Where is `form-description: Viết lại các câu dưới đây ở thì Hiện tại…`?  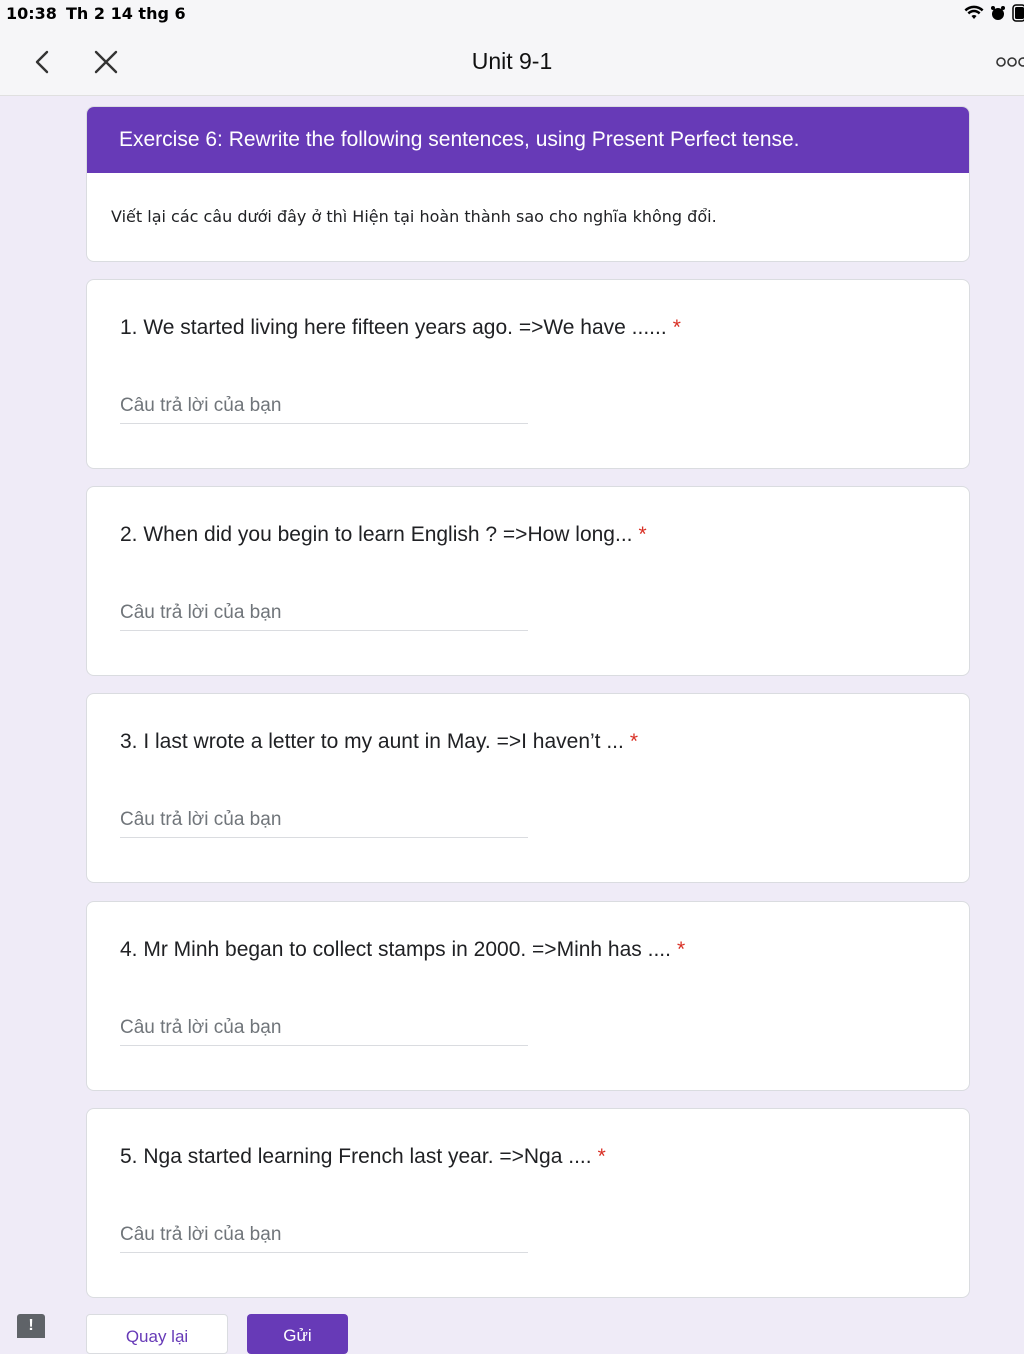 form-description: Viết lại các câu dưới đây ở thì Hiện tại… is located at coordinates (414, 216).